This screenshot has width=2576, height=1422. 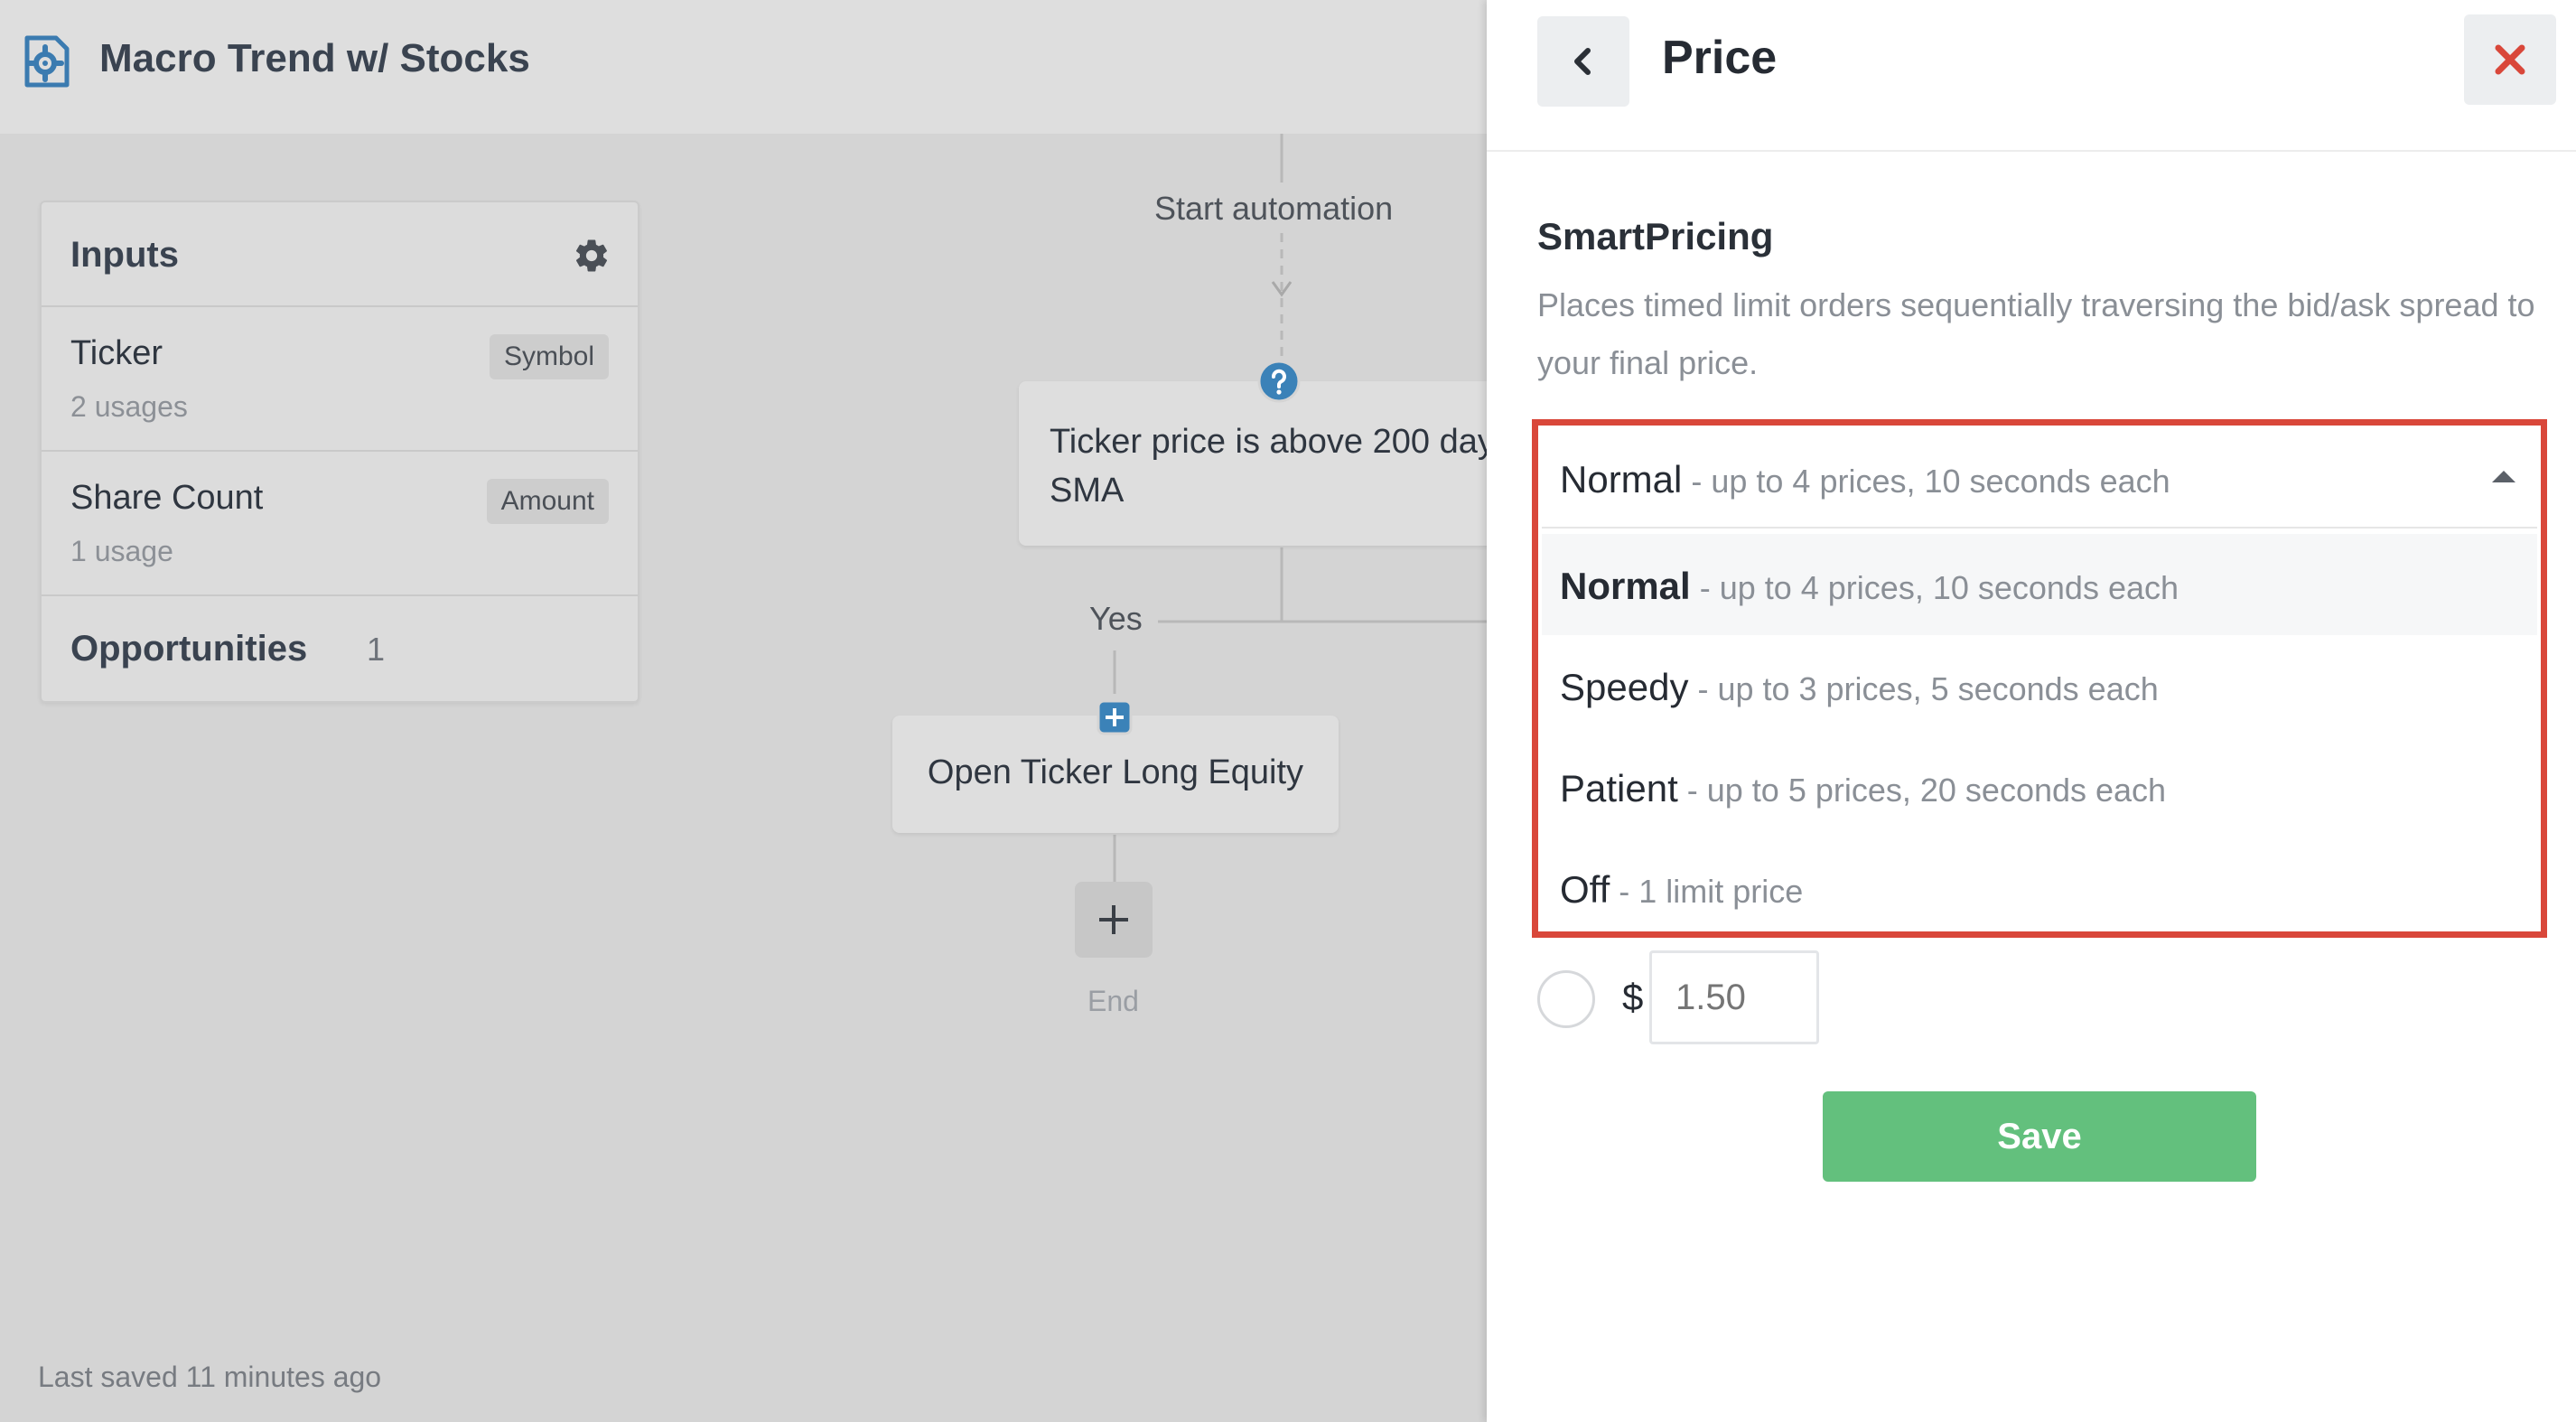 I want to click on dropdown-option-speedy: Speedy - up to 3 prices, 5 seconds each, so click(x=2040, y=686).